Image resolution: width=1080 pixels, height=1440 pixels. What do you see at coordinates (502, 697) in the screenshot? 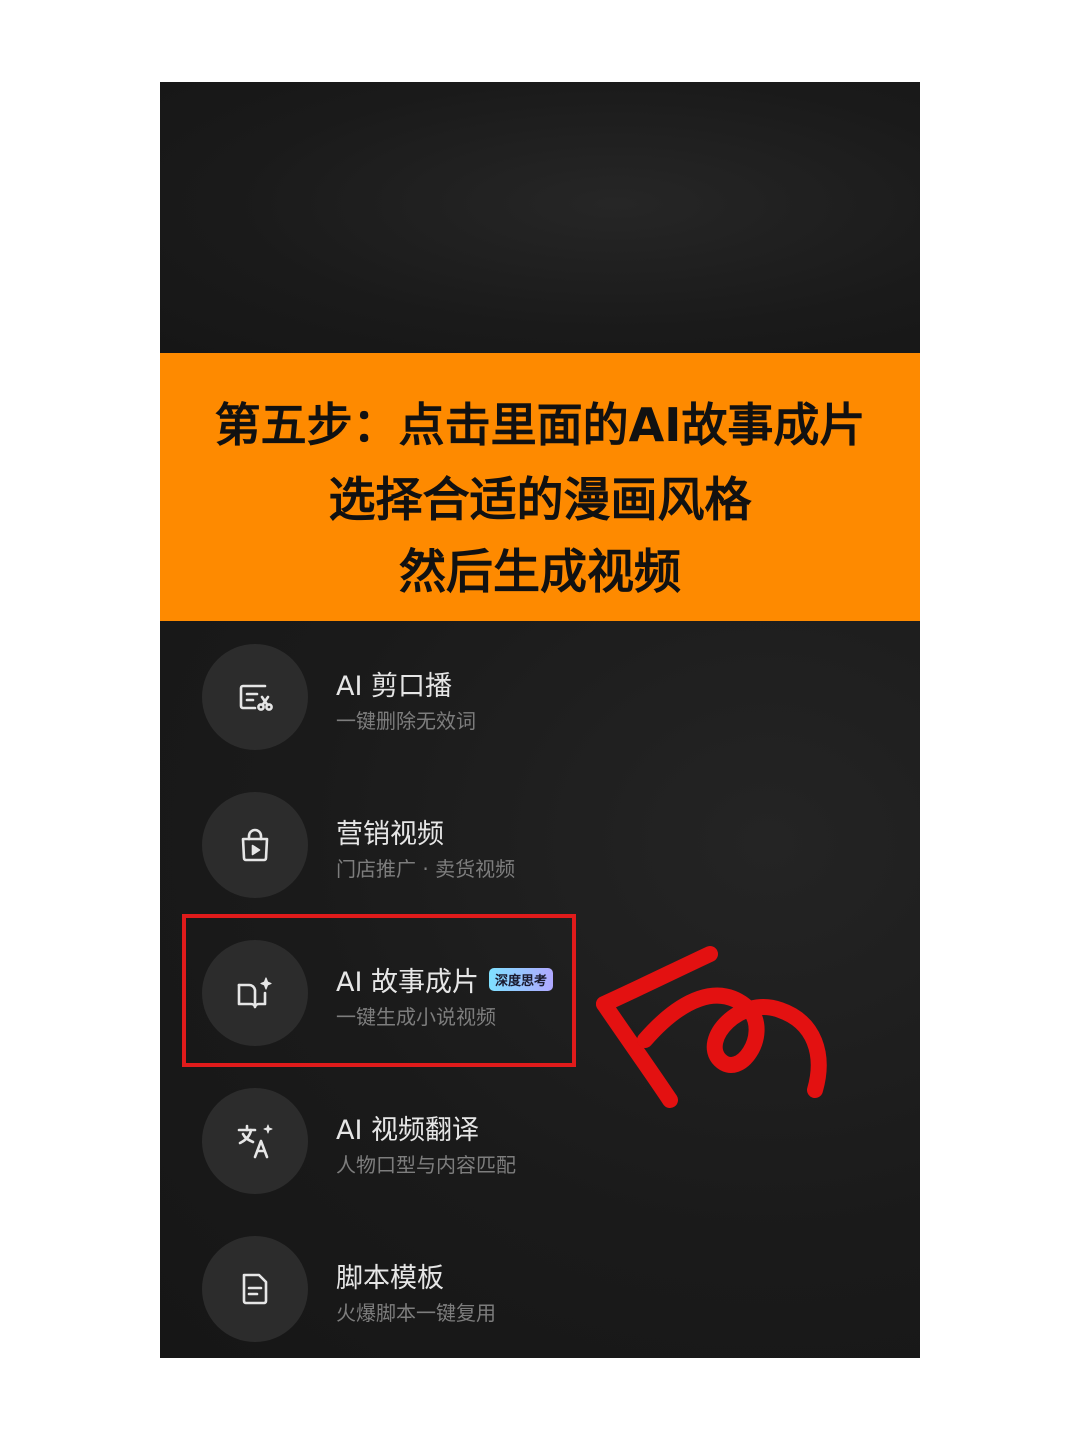
I see `menu-item-ai-cut: AI 剪口播 一键删除无效词` at bounding box center [502, 697].